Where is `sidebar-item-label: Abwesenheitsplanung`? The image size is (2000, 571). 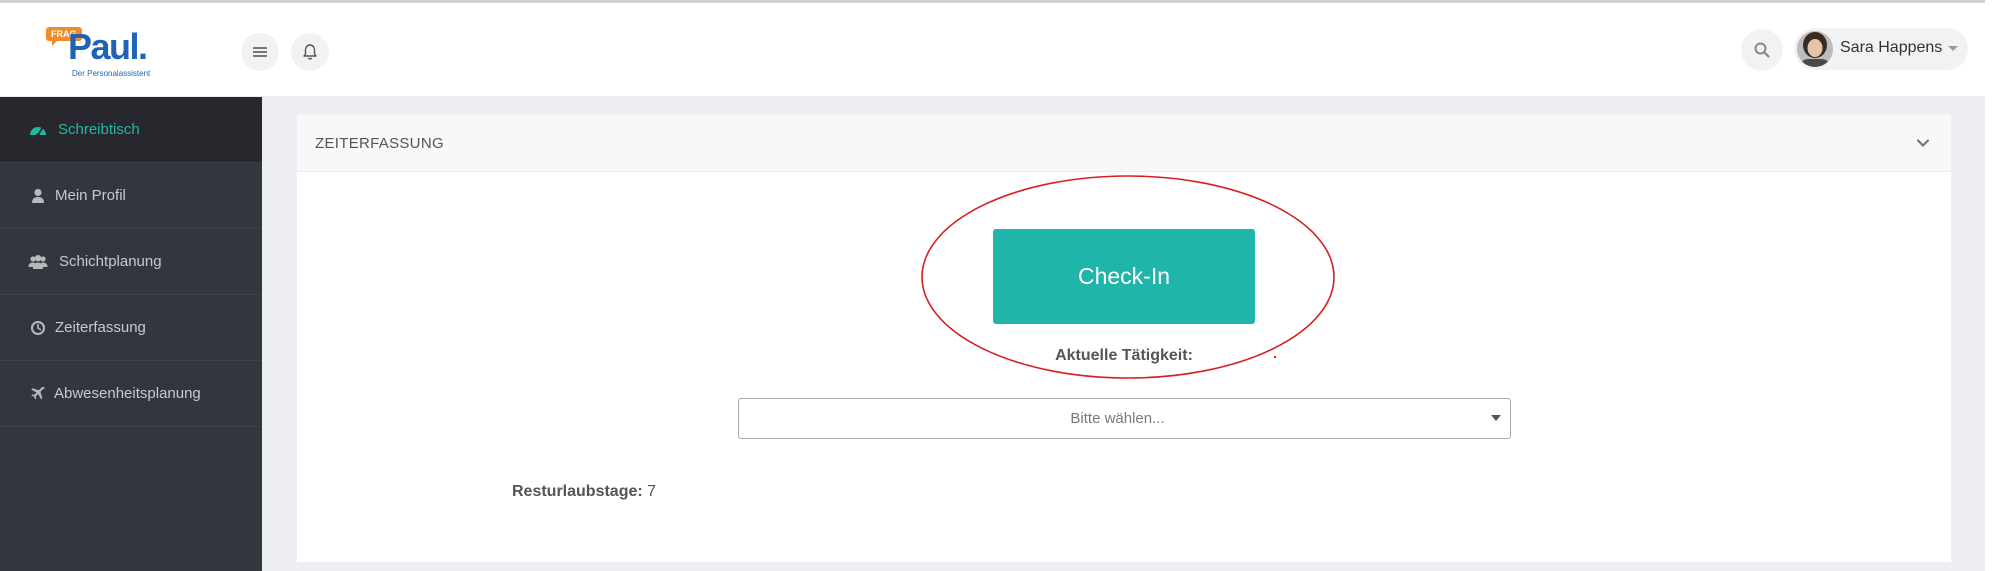 sidebar-item-label: Abwesenheitsplanung is located at coordinates (127, 393).